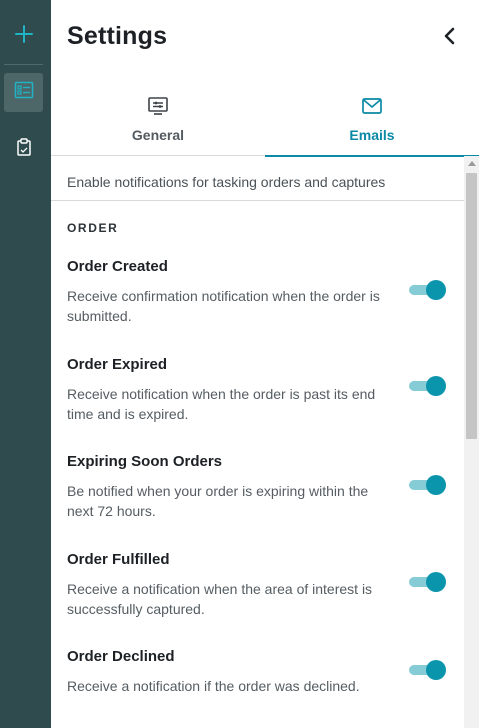 This screenshot has width=479, height=728. I want to click on toggle-order-created, so click(428, 290).